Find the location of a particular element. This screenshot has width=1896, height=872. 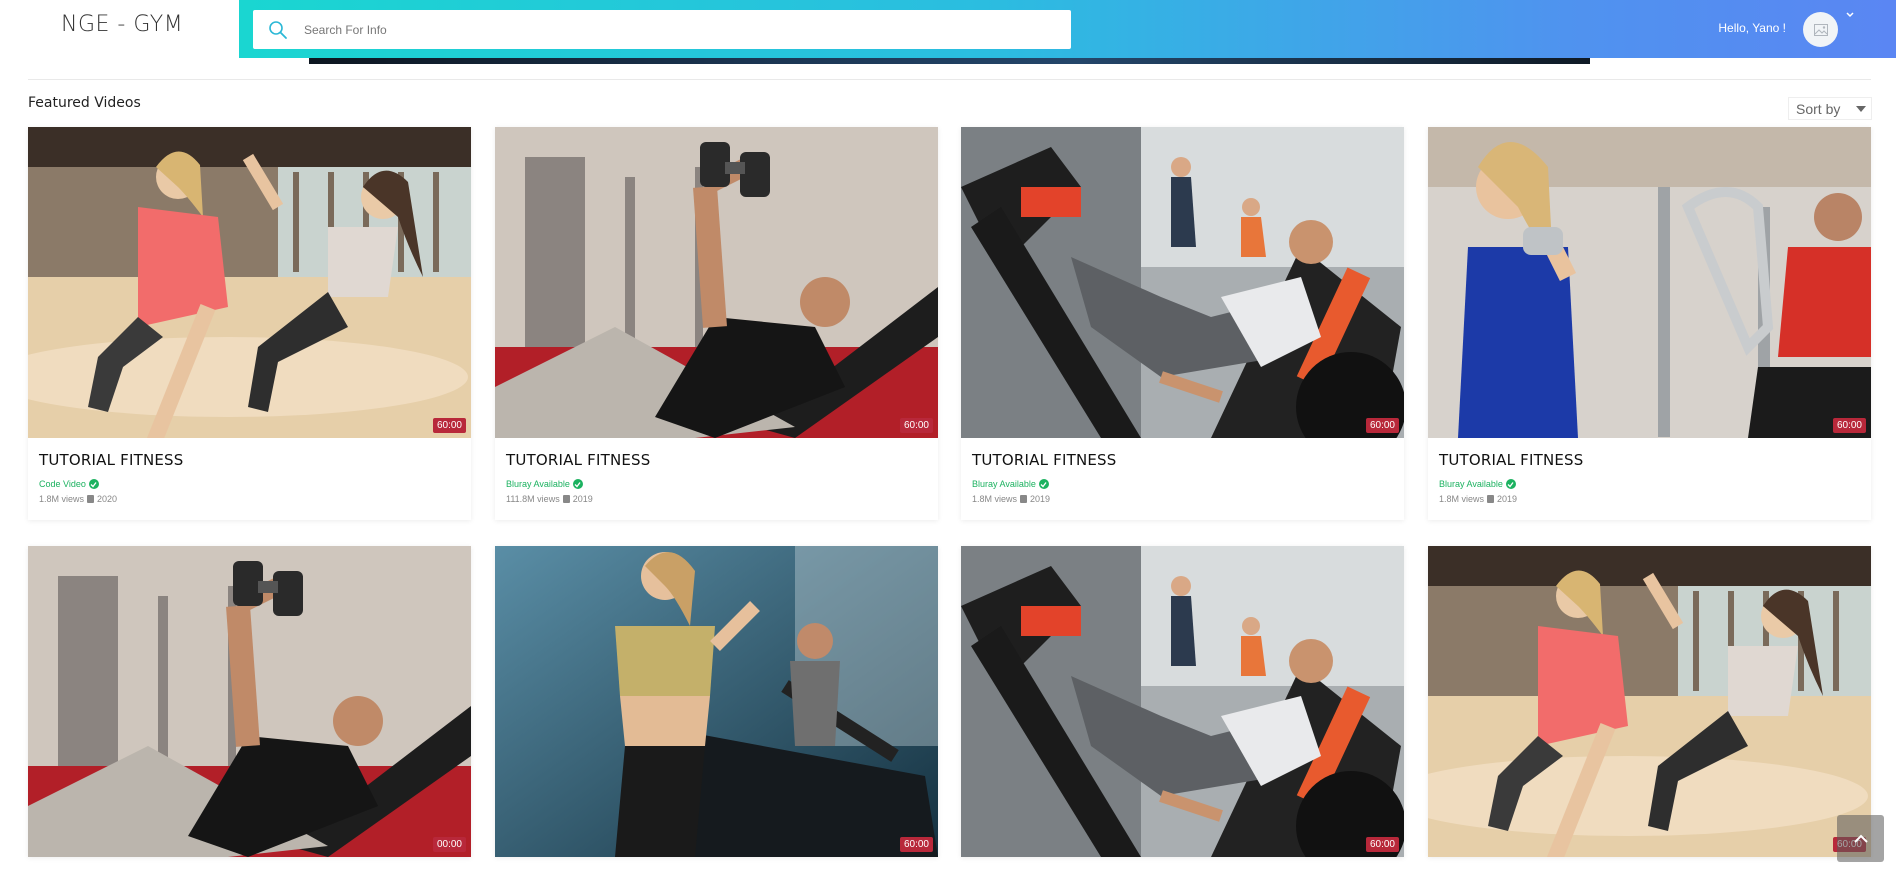

top-navbar: Hello, Yano ! is located at coordinates (1067, 29).